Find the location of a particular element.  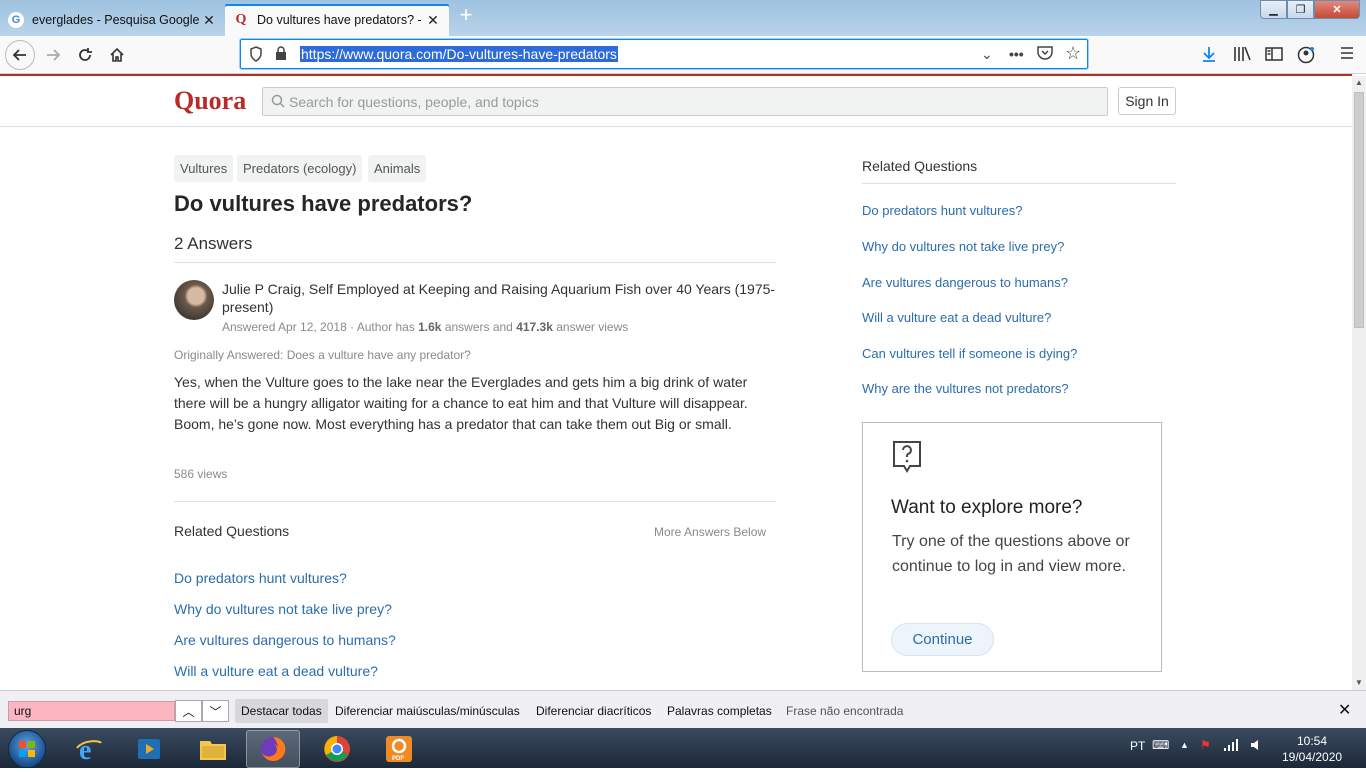

windows-taskbar: e PDF PT ⌨ ▲ ⚑ 10:54 19/04/2020 is located at coordinates (683, 748).